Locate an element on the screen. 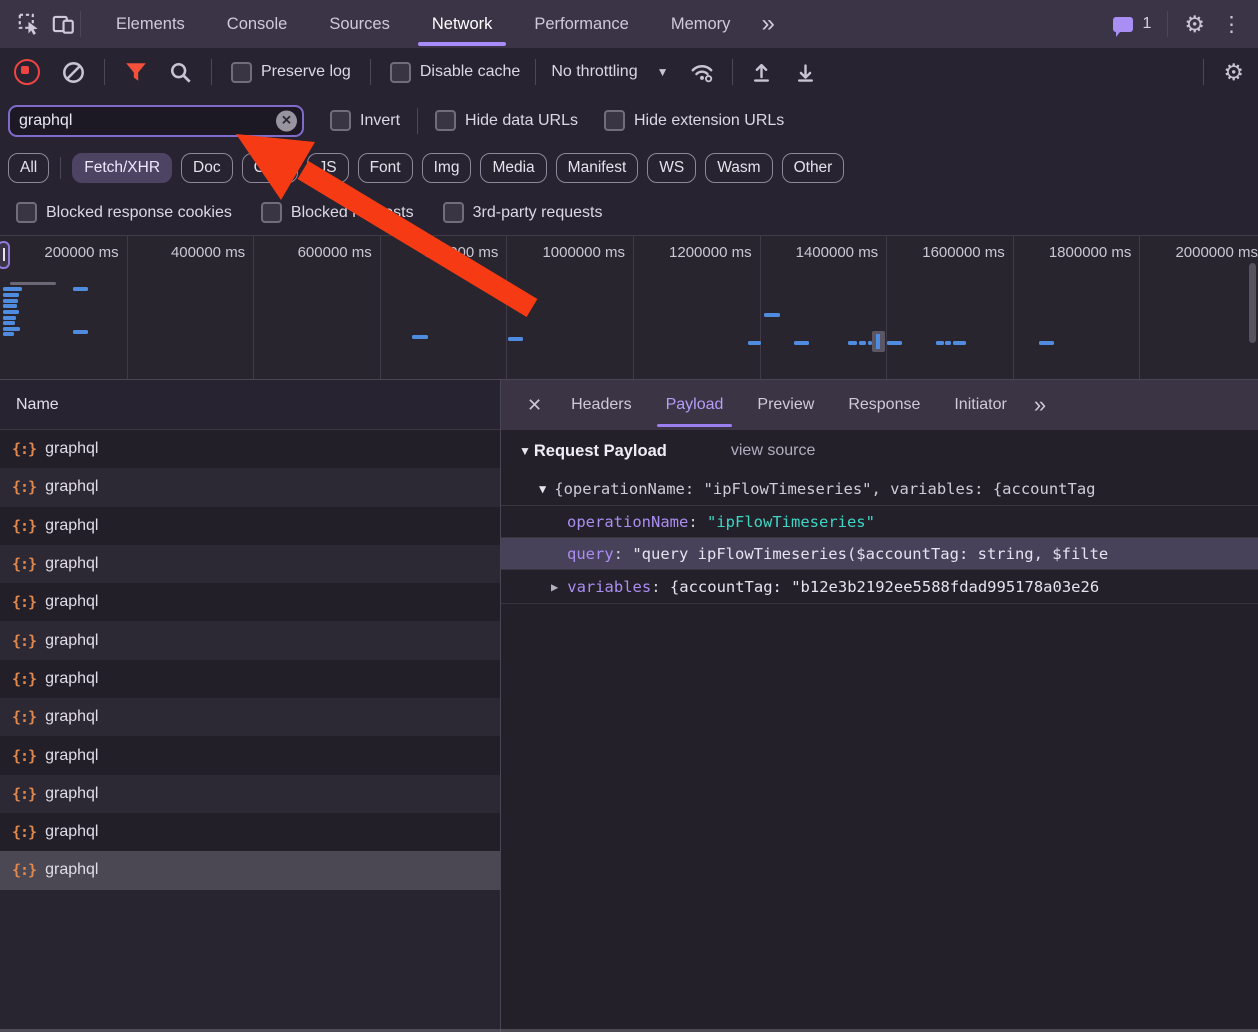 The image size is (1258, 1032). chip-font: Font is located at coordinates (385, 167).